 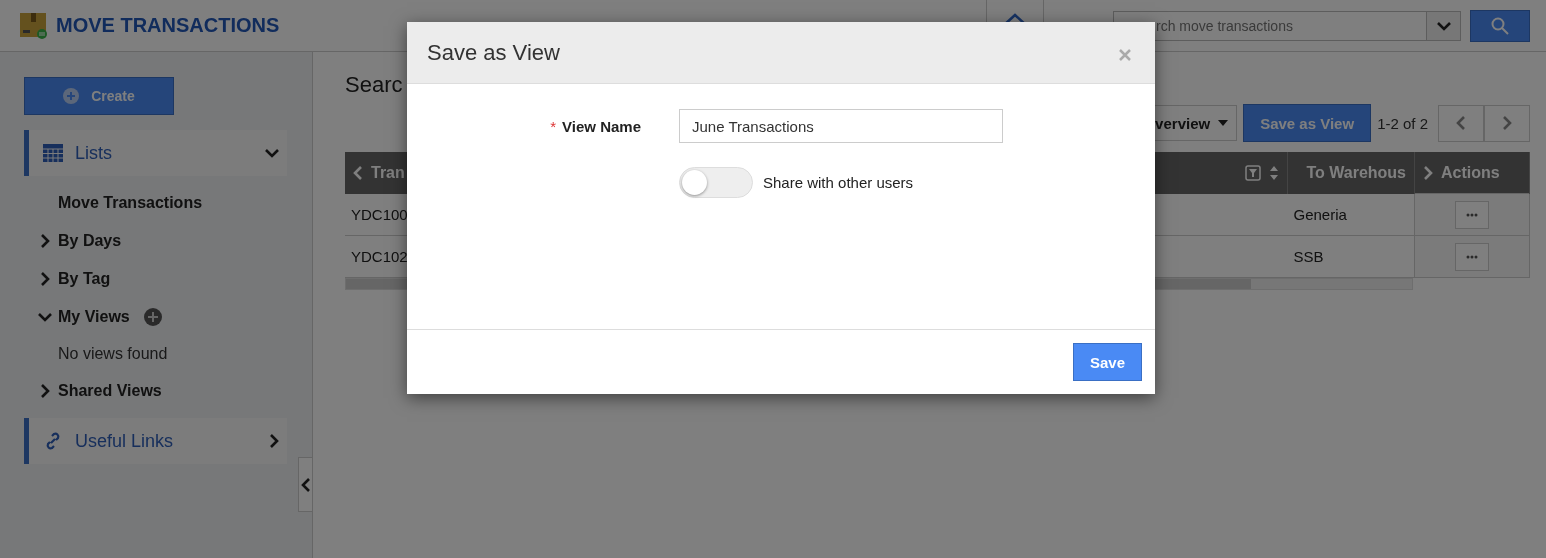 I want to click on plus-icon, so click(x=71, y=96).